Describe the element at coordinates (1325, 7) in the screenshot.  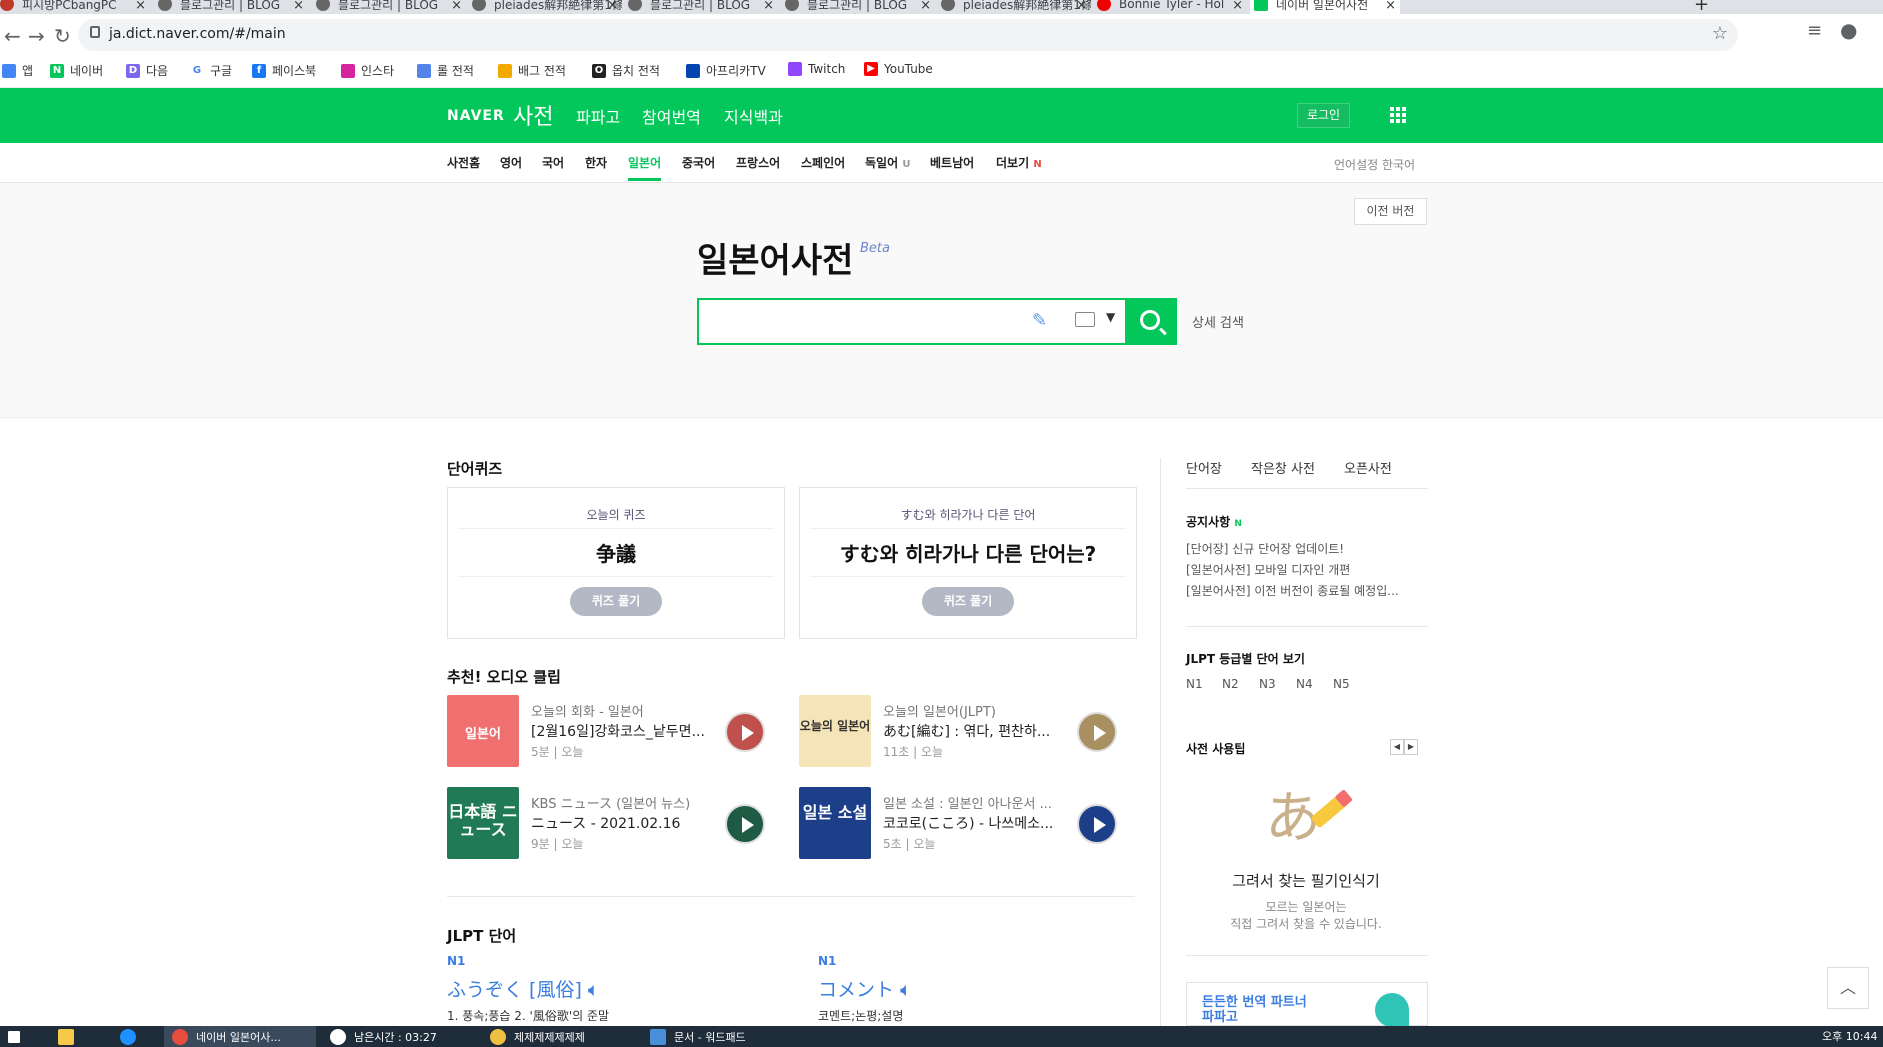
I see `browser-tab-active: 네이버 일본어사전 ×` at that location.